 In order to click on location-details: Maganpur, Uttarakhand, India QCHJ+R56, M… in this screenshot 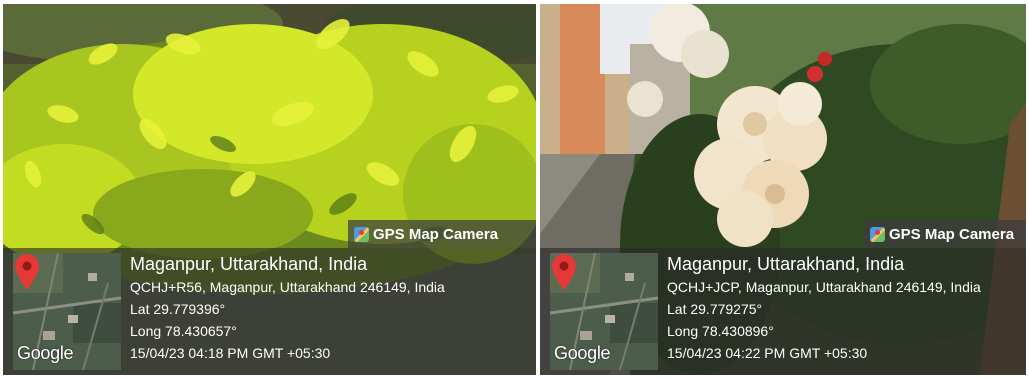, I will do `click(330, 308)`.